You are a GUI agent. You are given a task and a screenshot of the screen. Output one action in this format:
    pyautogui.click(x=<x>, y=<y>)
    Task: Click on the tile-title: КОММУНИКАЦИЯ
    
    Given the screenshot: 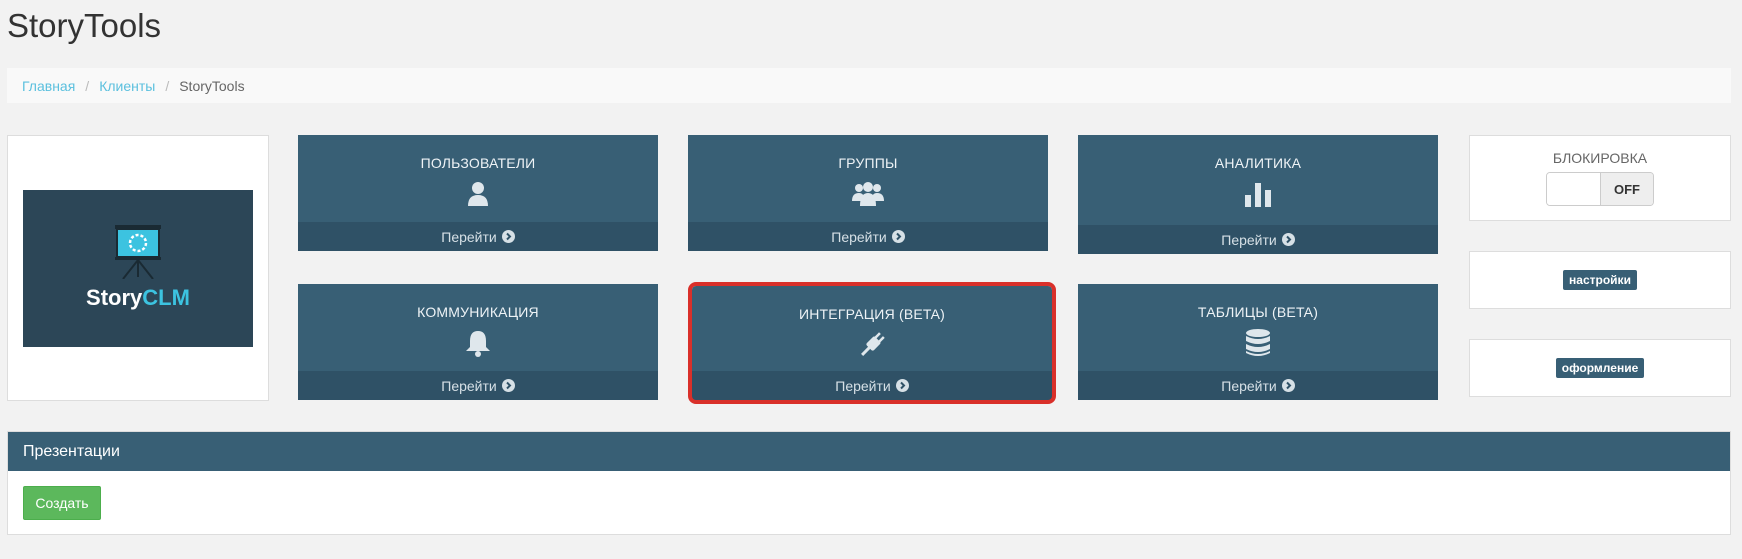 What is the action you would take?
    pyautogui.click(x=478, y=312)
    